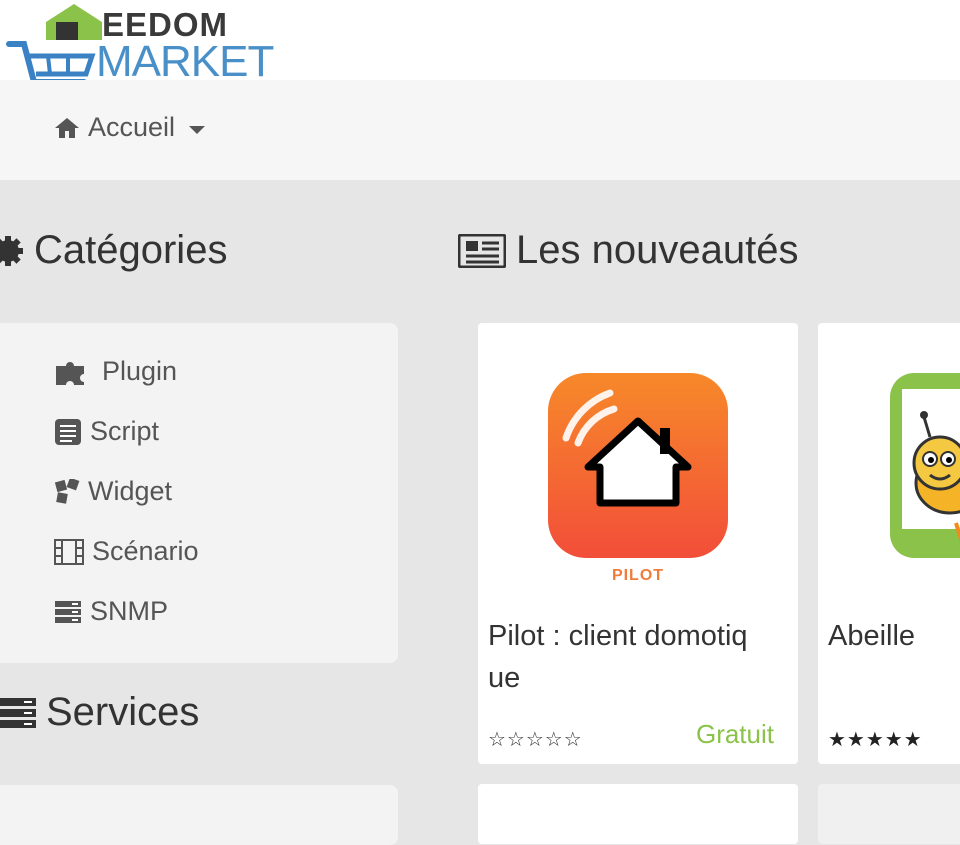 The image size is (960, 845). I want to click on gear-icon, so click(11, 250).